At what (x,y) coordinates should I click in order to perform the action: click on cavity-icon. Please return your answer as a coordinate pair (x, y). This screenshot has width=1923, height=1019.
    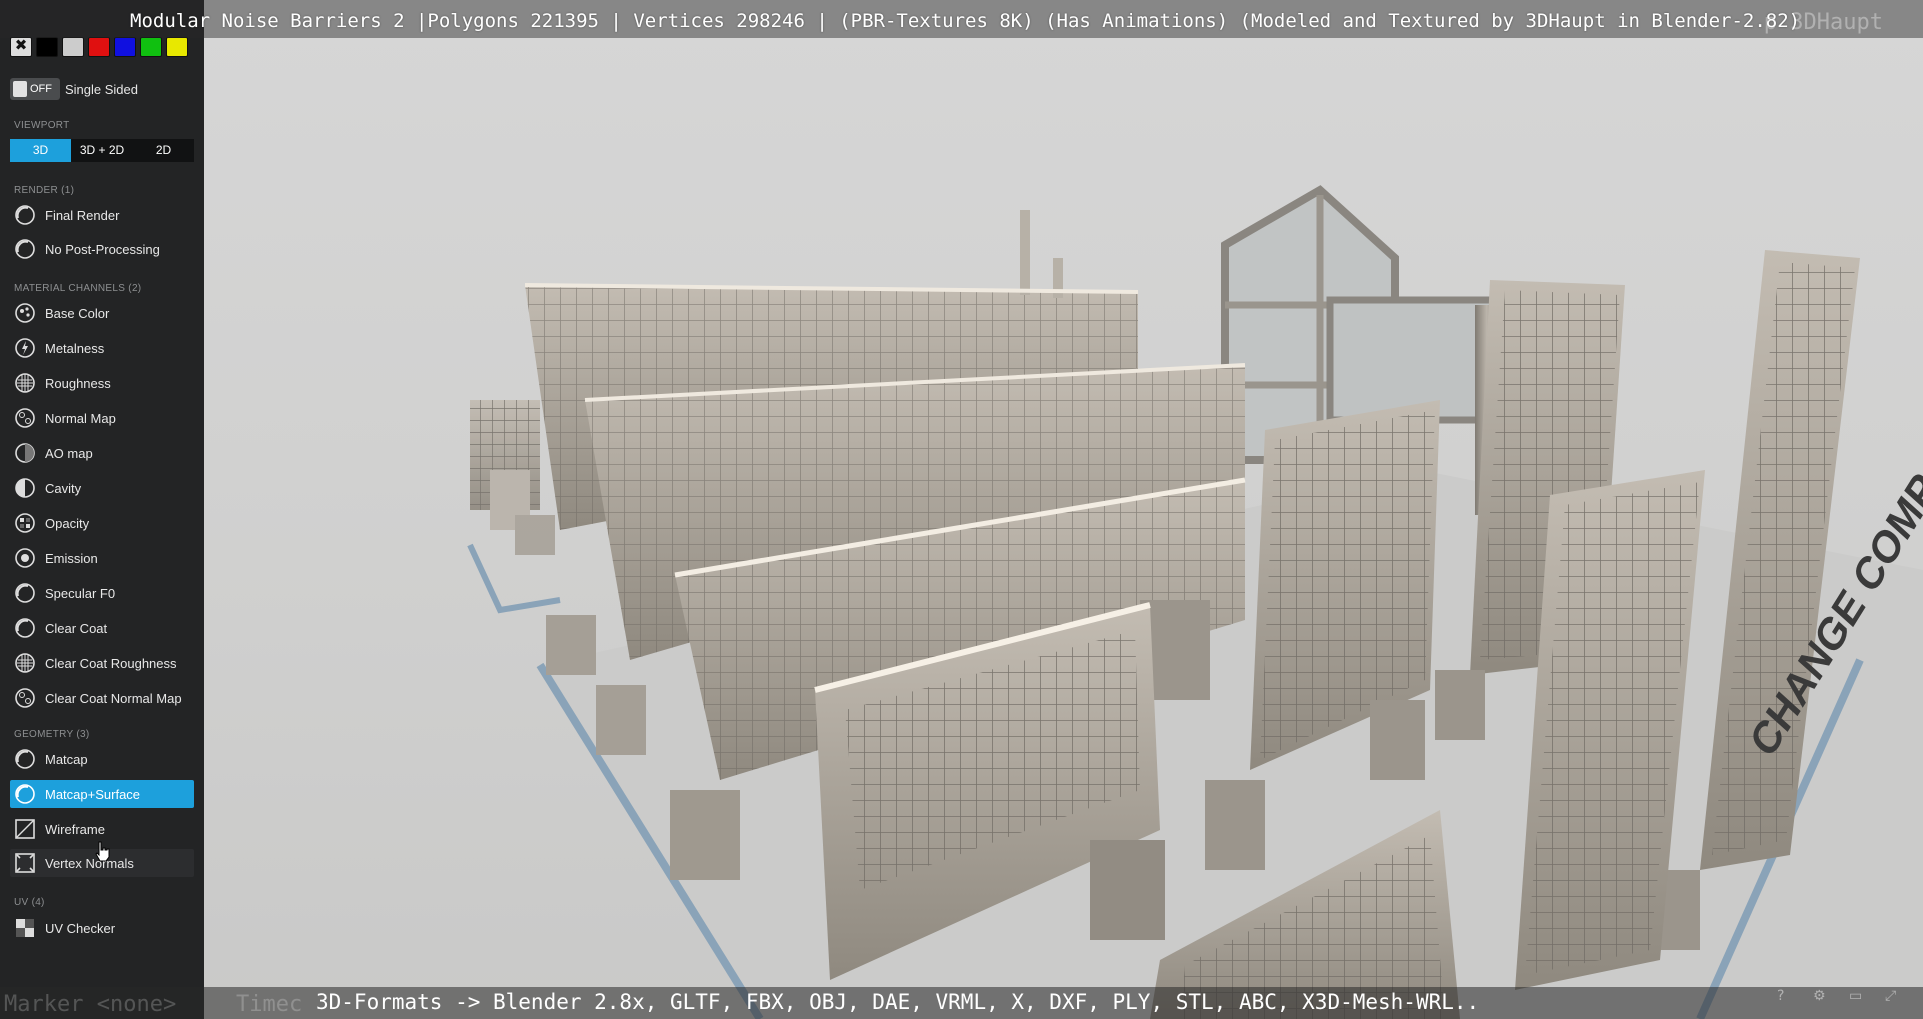
    Looking at the image, I should click on (25, 488).